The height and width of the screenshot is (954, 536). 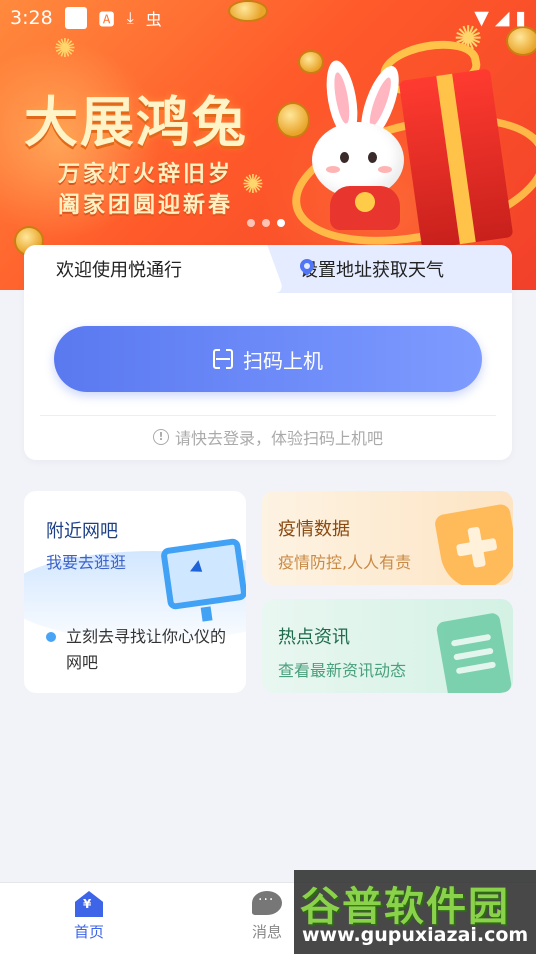 What do you see at coordinates (198, 569) in the screenshot?
I see `cursor-icon` at bounding box center [198, 569].